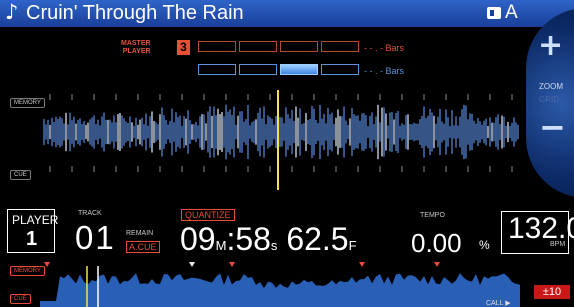 This screenshot has width=574, height=307. What do you see at coordinates (32, 239) in the screenshot?
I see `player-number: 1` at bounding box center [32, 239].